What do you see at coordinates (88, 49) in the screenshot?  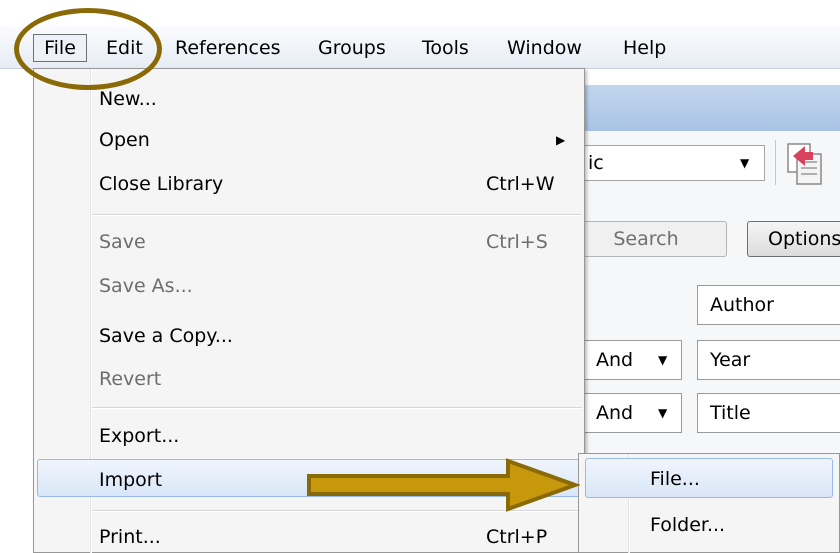 I see `annotation-circle` at bounding box center [88, 49].